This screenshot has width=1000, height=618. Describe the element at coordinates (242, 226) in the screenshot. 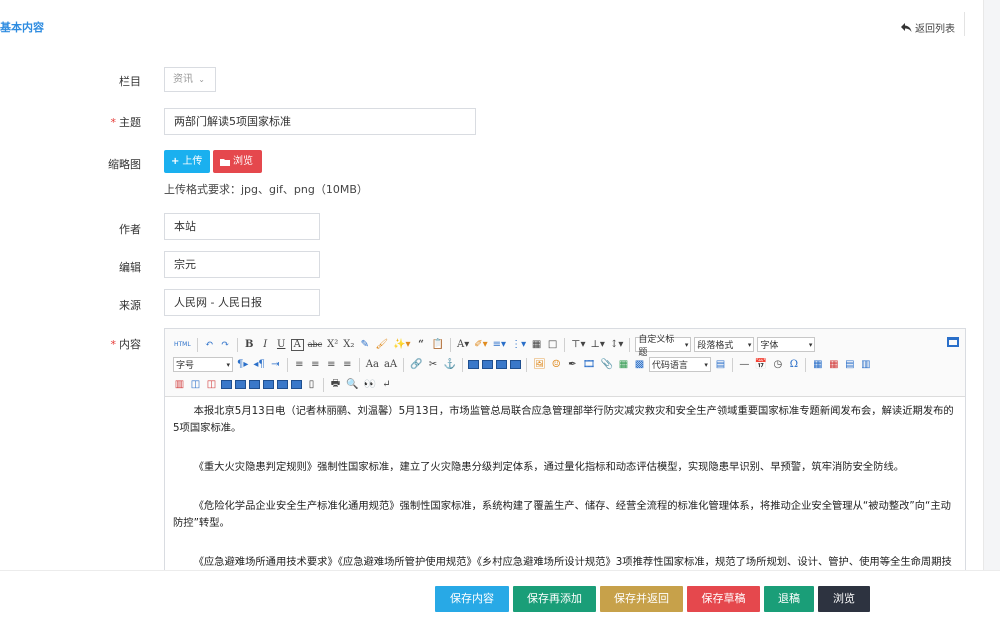

I see `author-input: 本站` at that location.